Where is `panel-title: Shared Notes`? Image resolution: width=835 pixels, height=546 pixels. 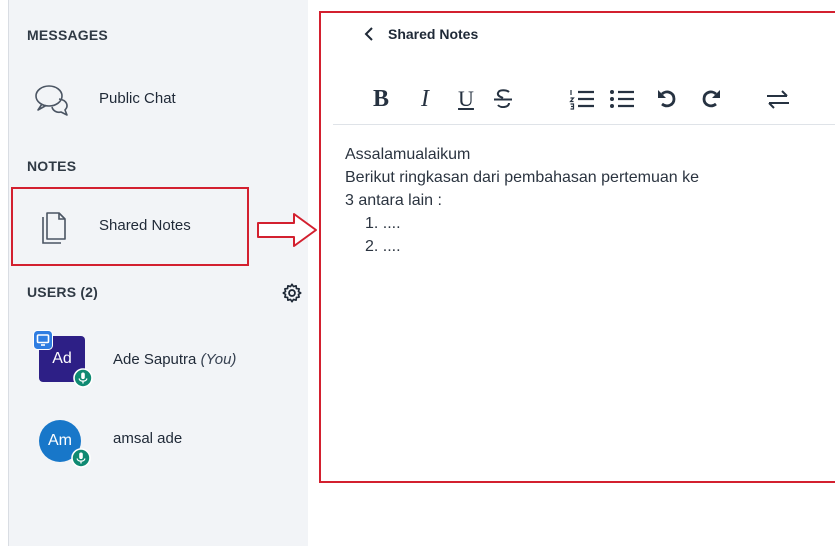
panel-title: Shared Notes is located at coordinates (433, 34).